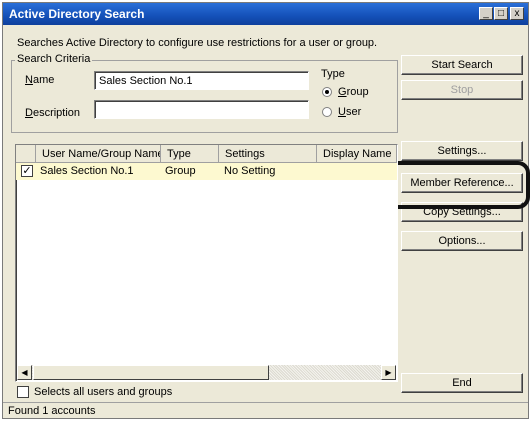  I want to click on column-header-name: User Name/Group Name, so click(98, 154).